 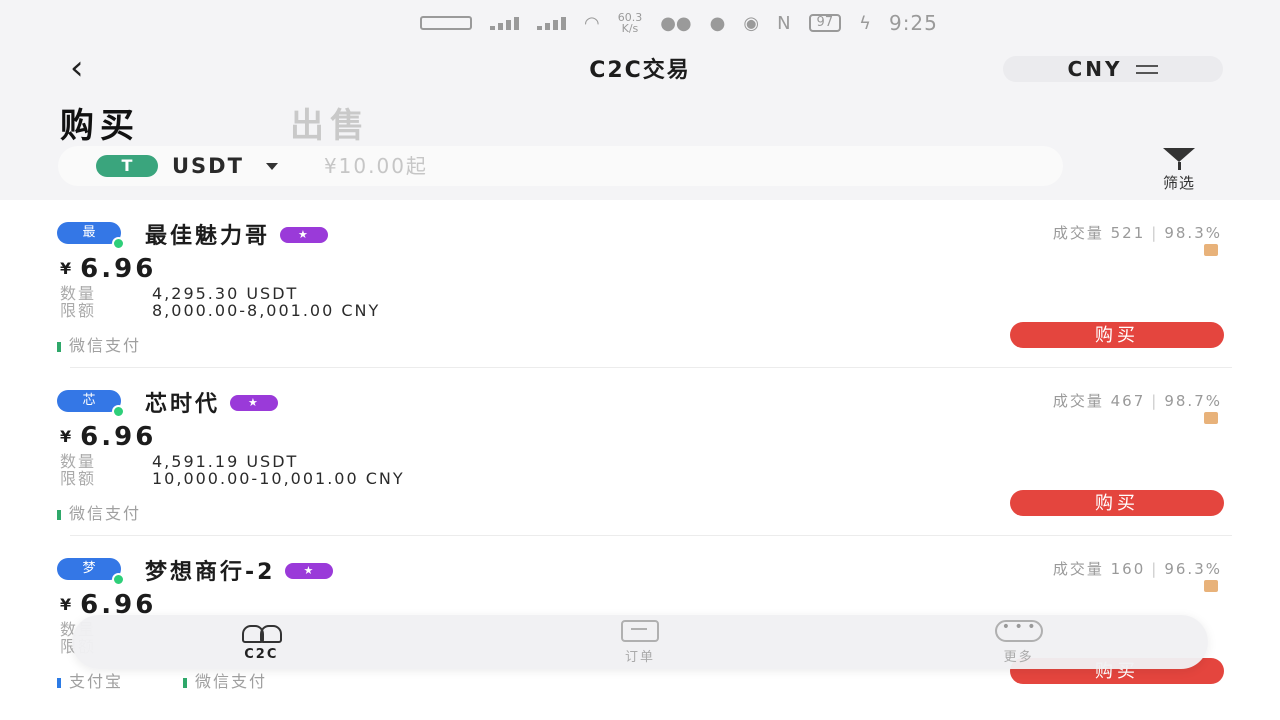 What do you see at coordinates (90, 70) in the screenshot?
I see `back-icon: ‹` at bounding box center [90, 70].